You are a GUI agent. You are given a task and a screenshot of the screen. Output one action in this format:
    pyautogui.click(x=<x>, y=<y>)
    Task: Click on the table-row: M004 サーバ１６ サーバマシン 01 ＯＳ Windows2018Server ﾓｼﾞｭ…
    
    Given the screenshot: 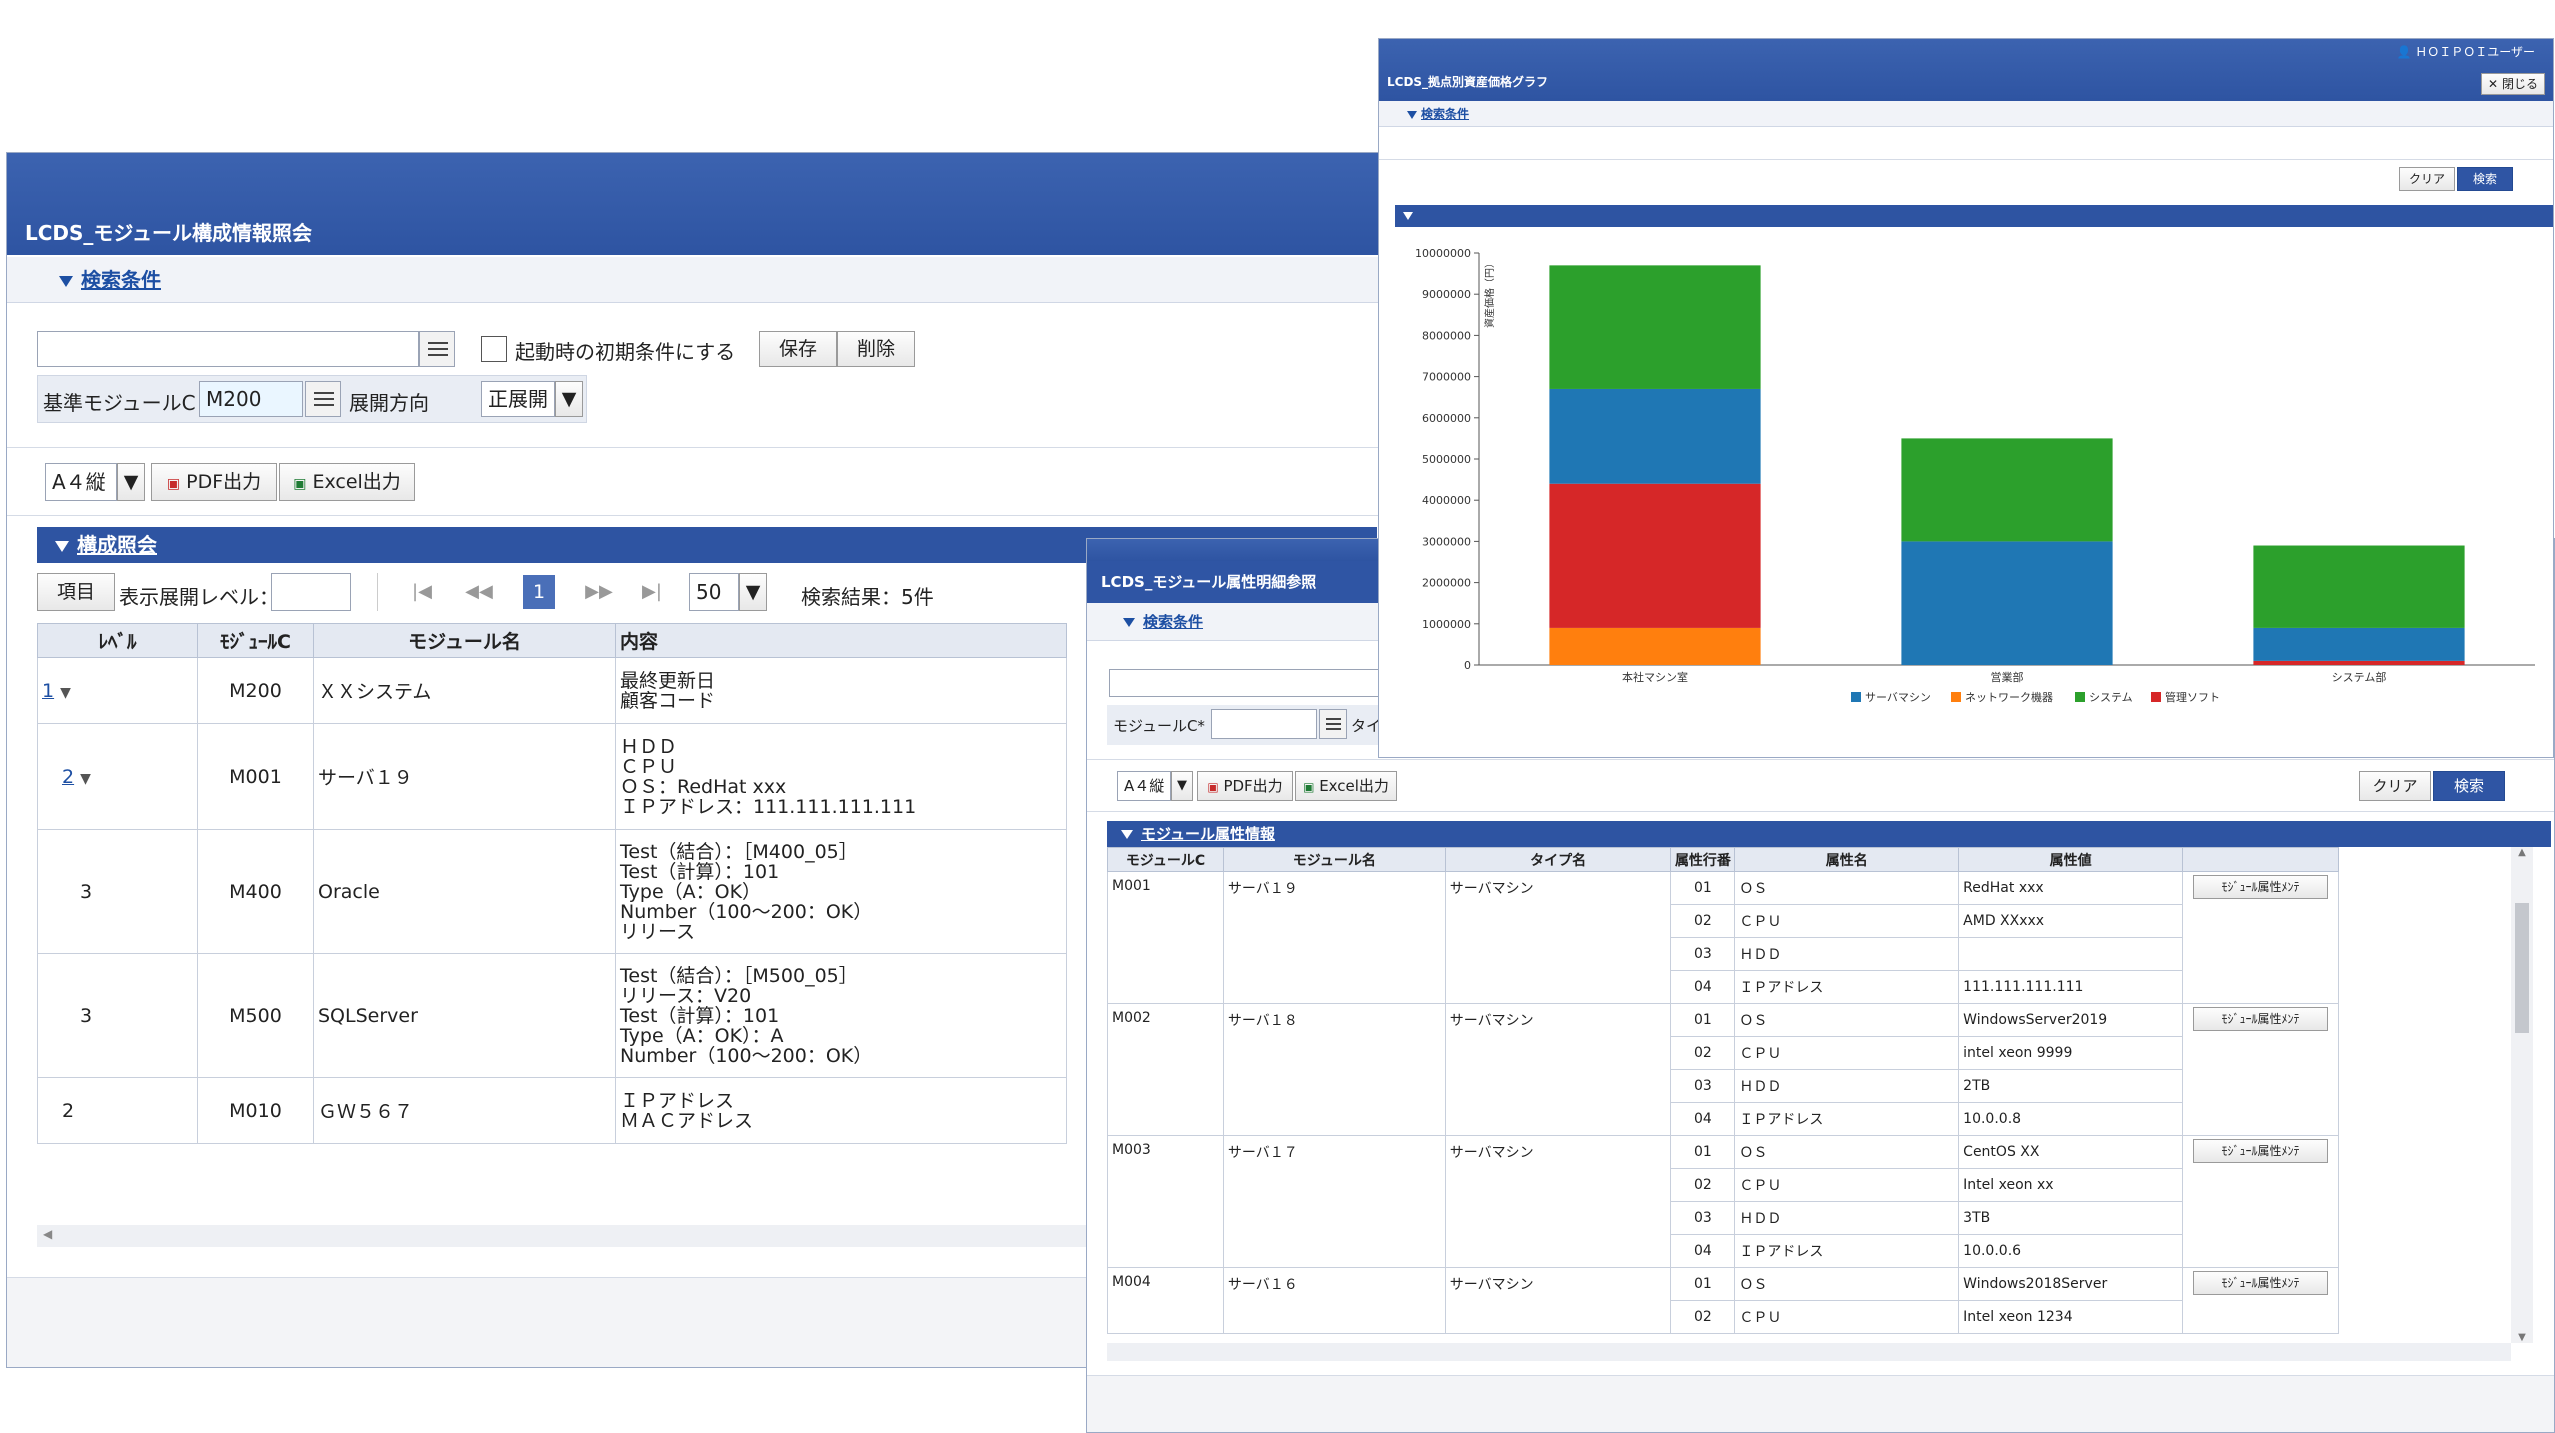 What is the action you would take?
    pyautogui.click(x=1723, y=1300)
    